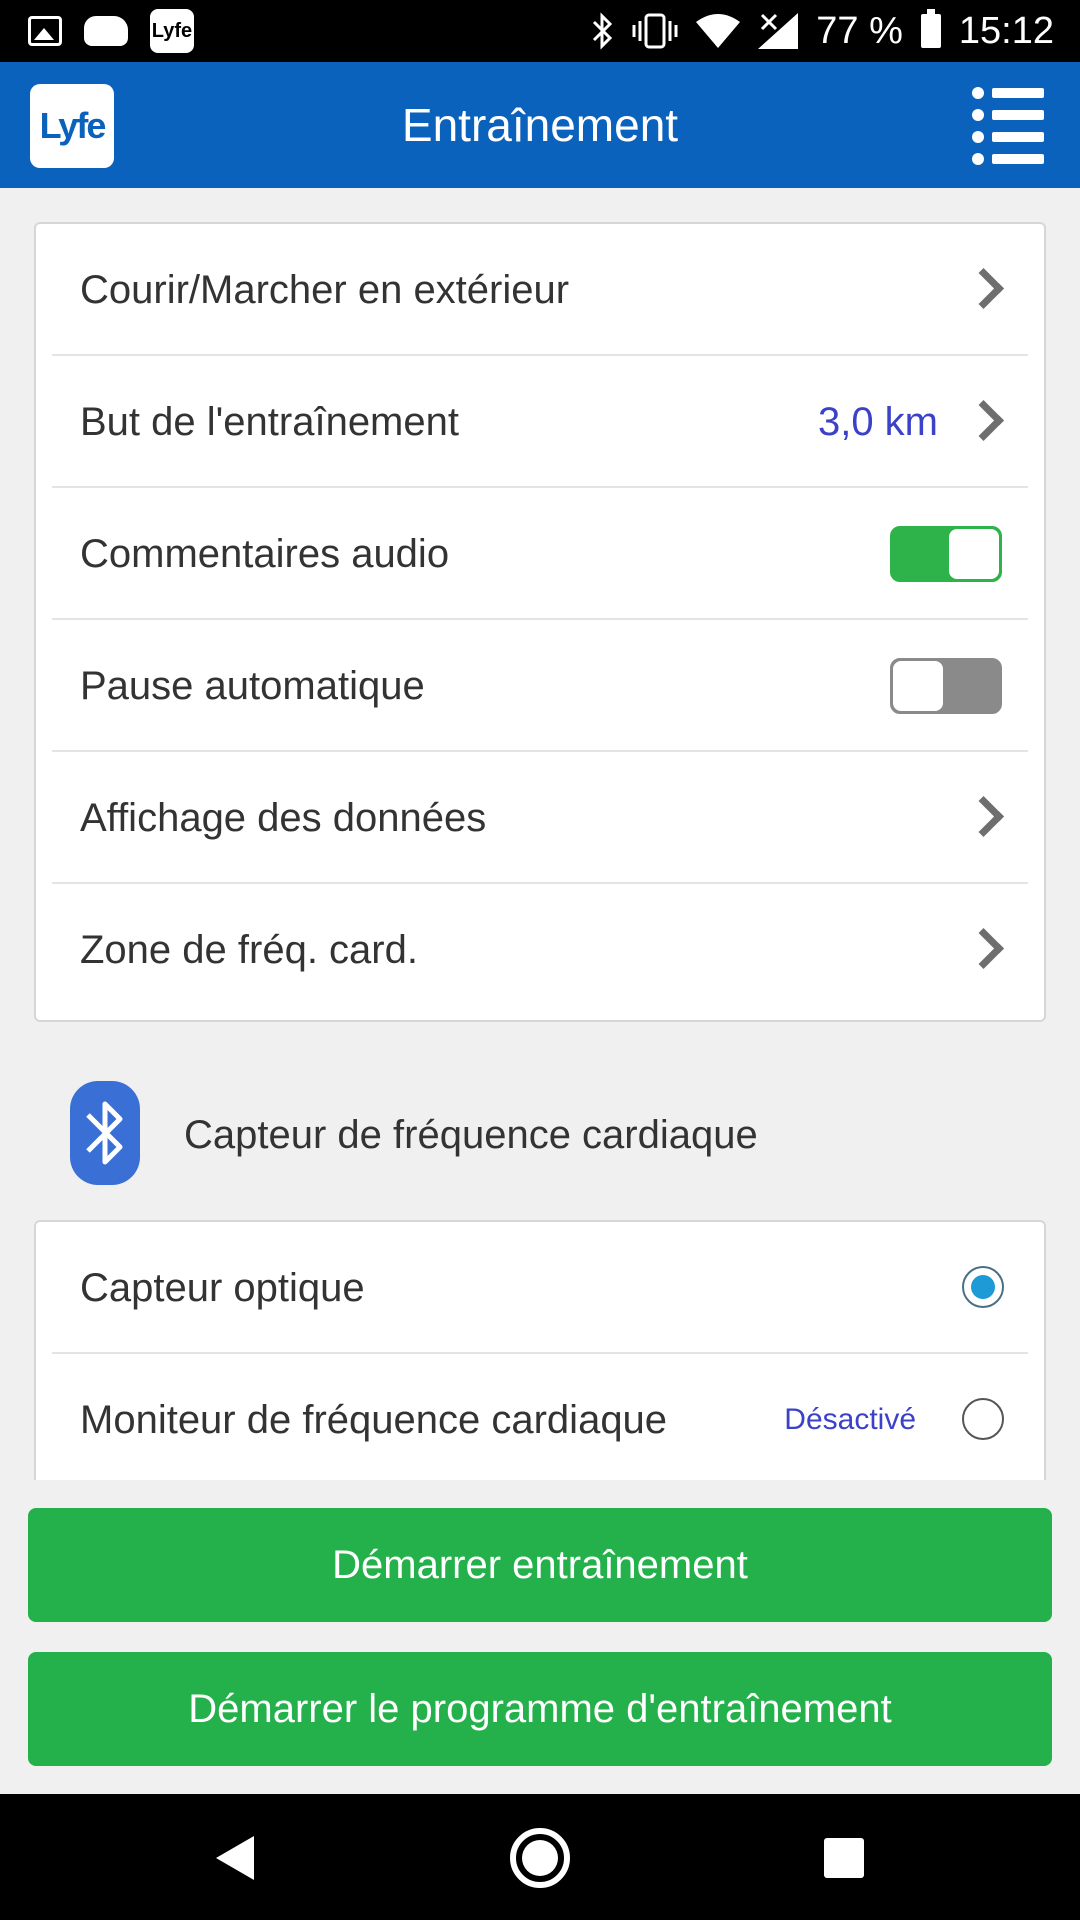 The image size is (1080, 1920). I want to click on menu-button, so click(1008, 125).